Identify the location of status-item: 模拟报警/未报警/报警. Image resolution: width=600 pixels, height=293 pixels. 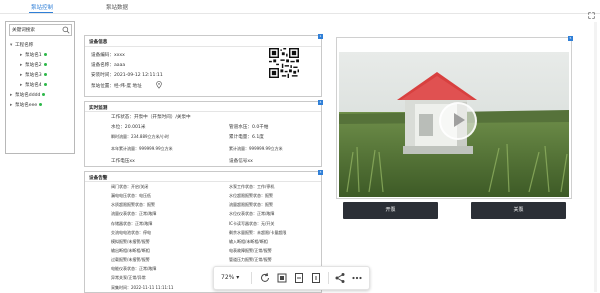
(130, 241).